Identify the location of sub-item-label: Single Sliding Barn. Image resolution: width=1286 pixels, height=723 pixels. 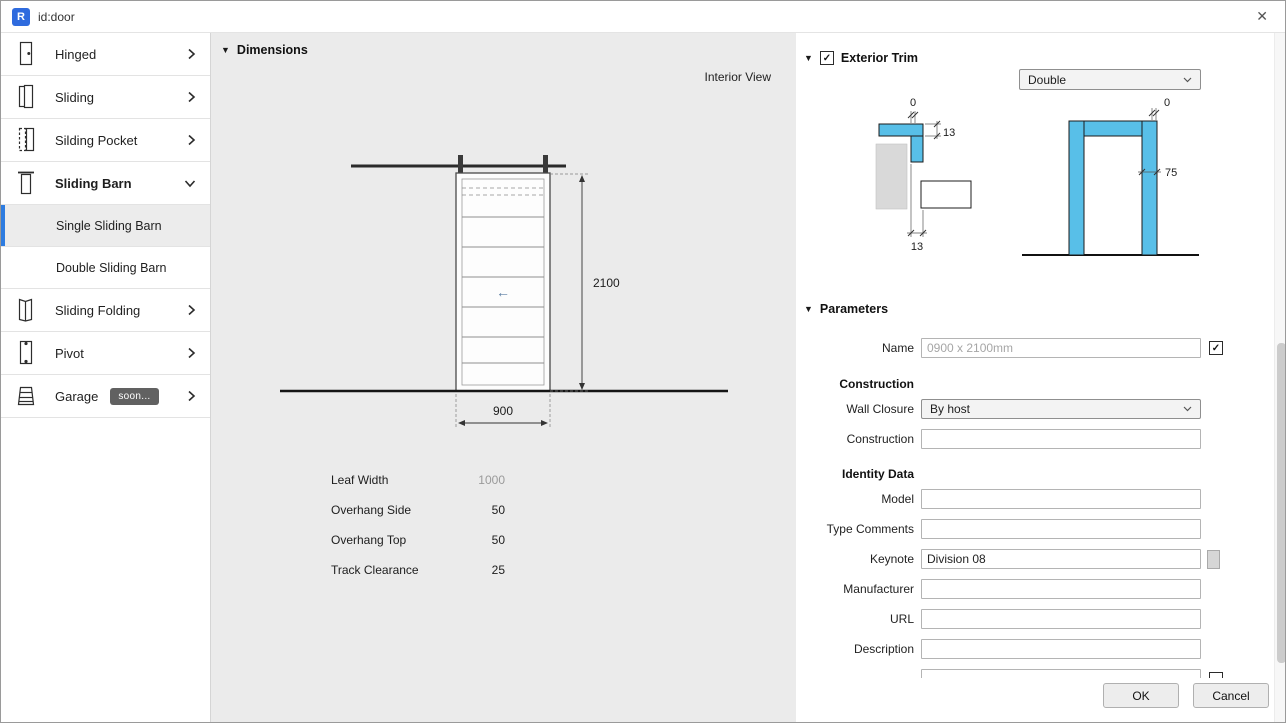
(109, 225).